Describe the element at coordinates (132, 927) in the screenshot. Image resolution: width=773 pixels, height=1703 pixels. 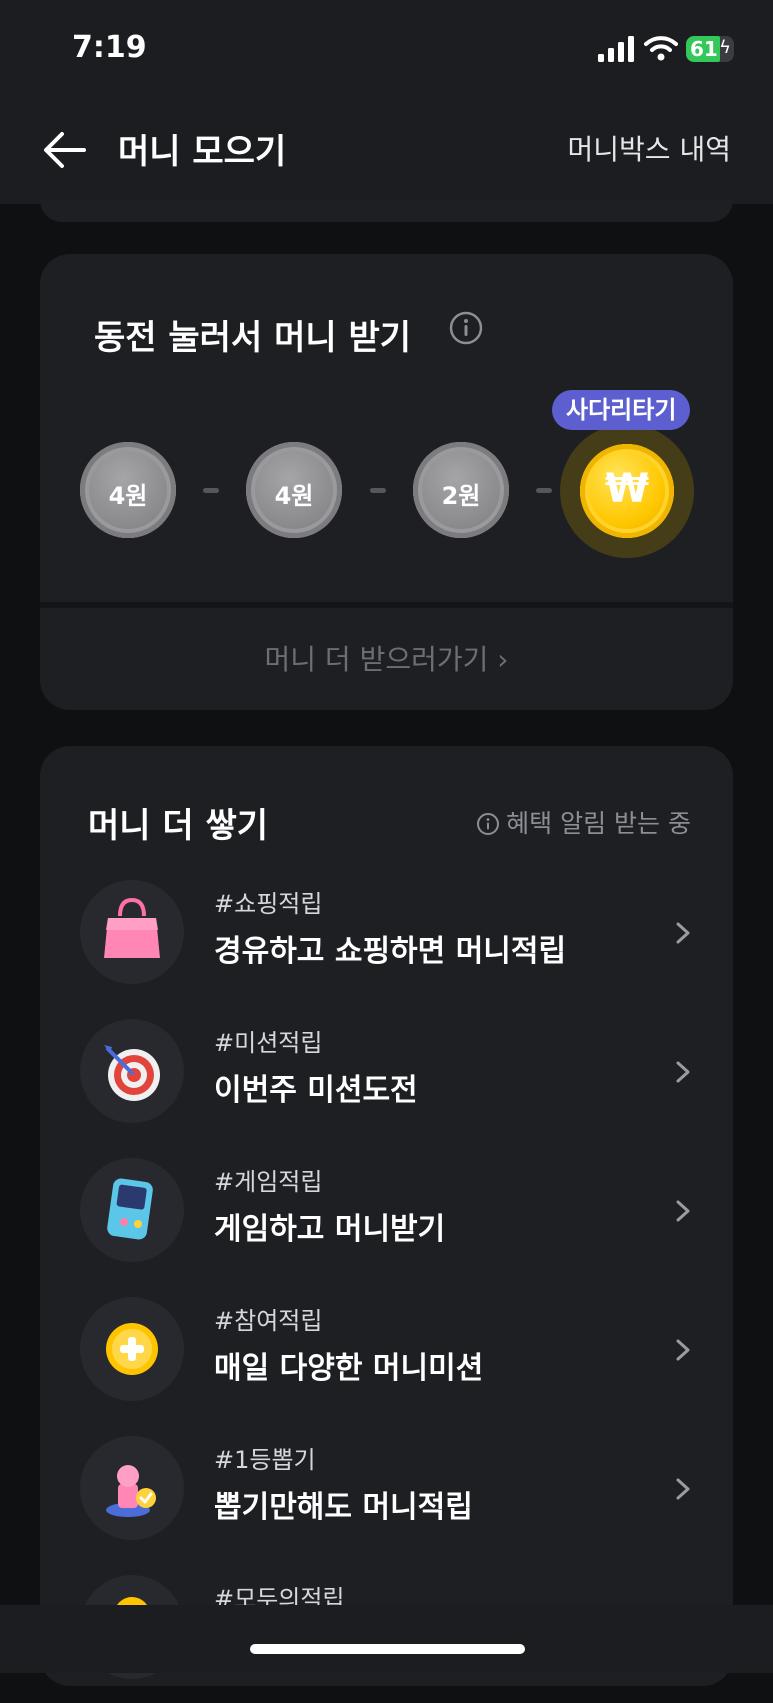
I see `shopping-bag-icon` at that location.